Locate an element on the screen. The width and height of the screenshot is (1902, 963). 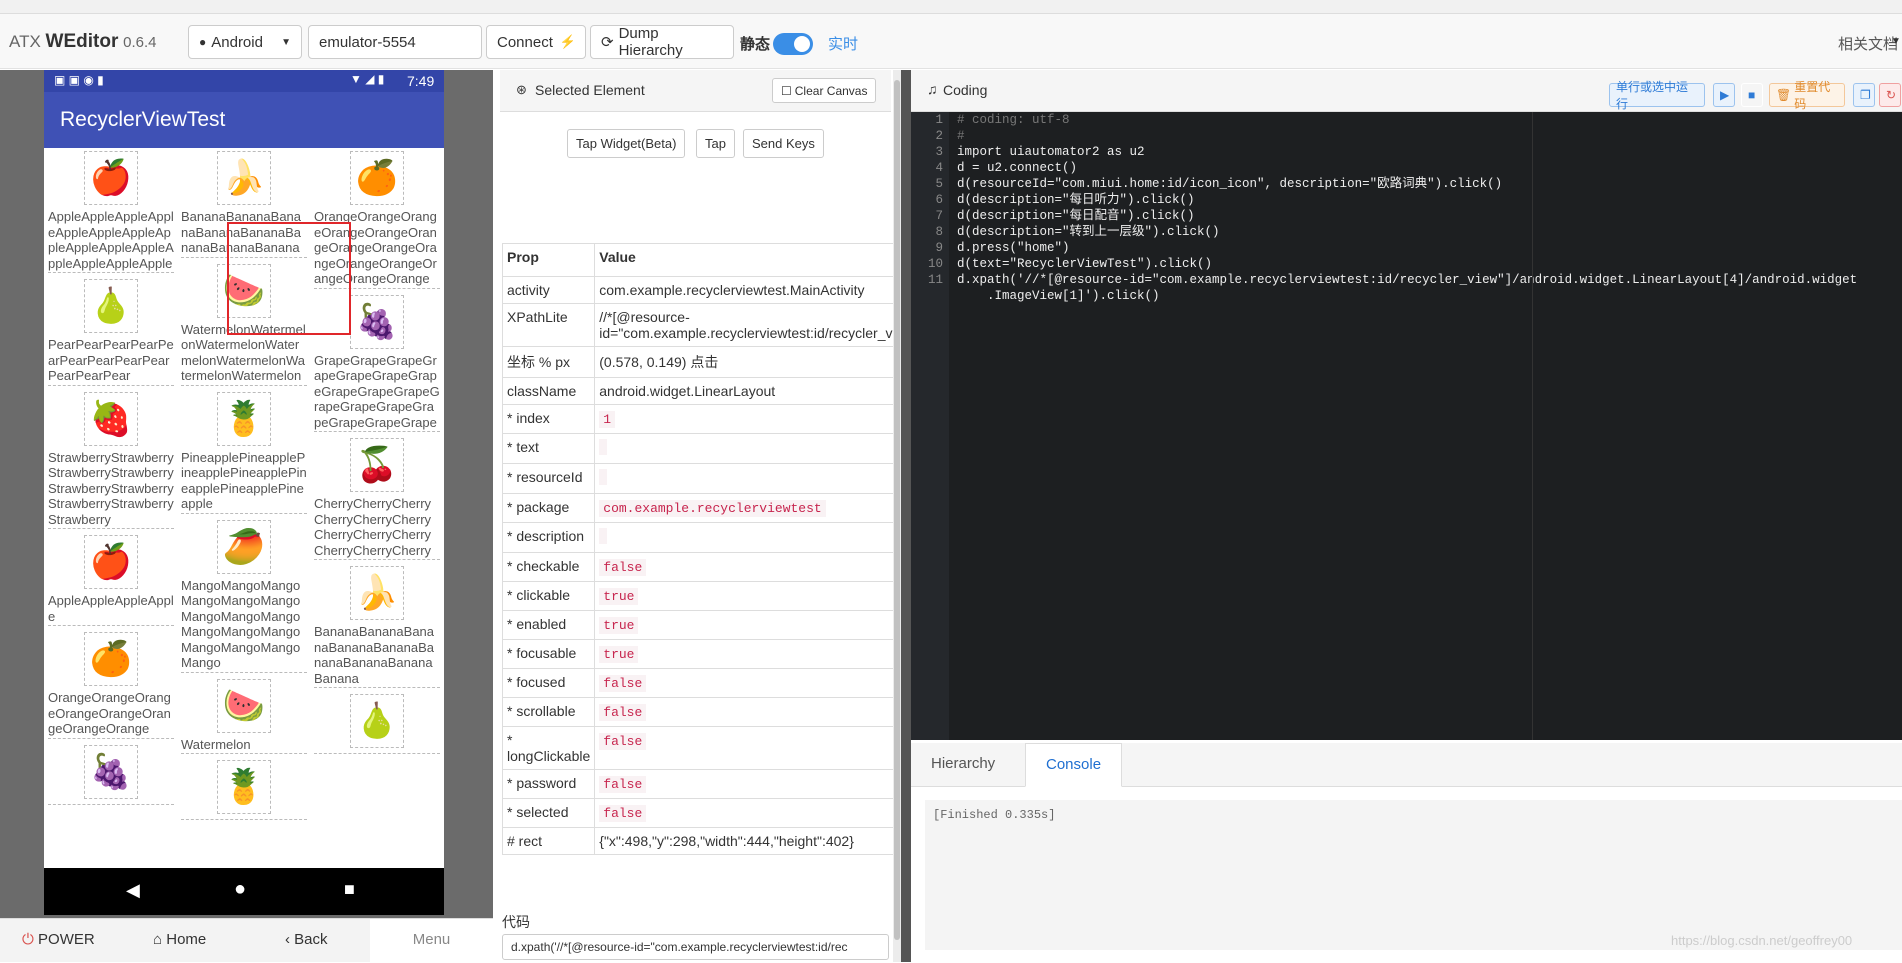
home-circle-icon: ● is located at coordinates (240, 889).